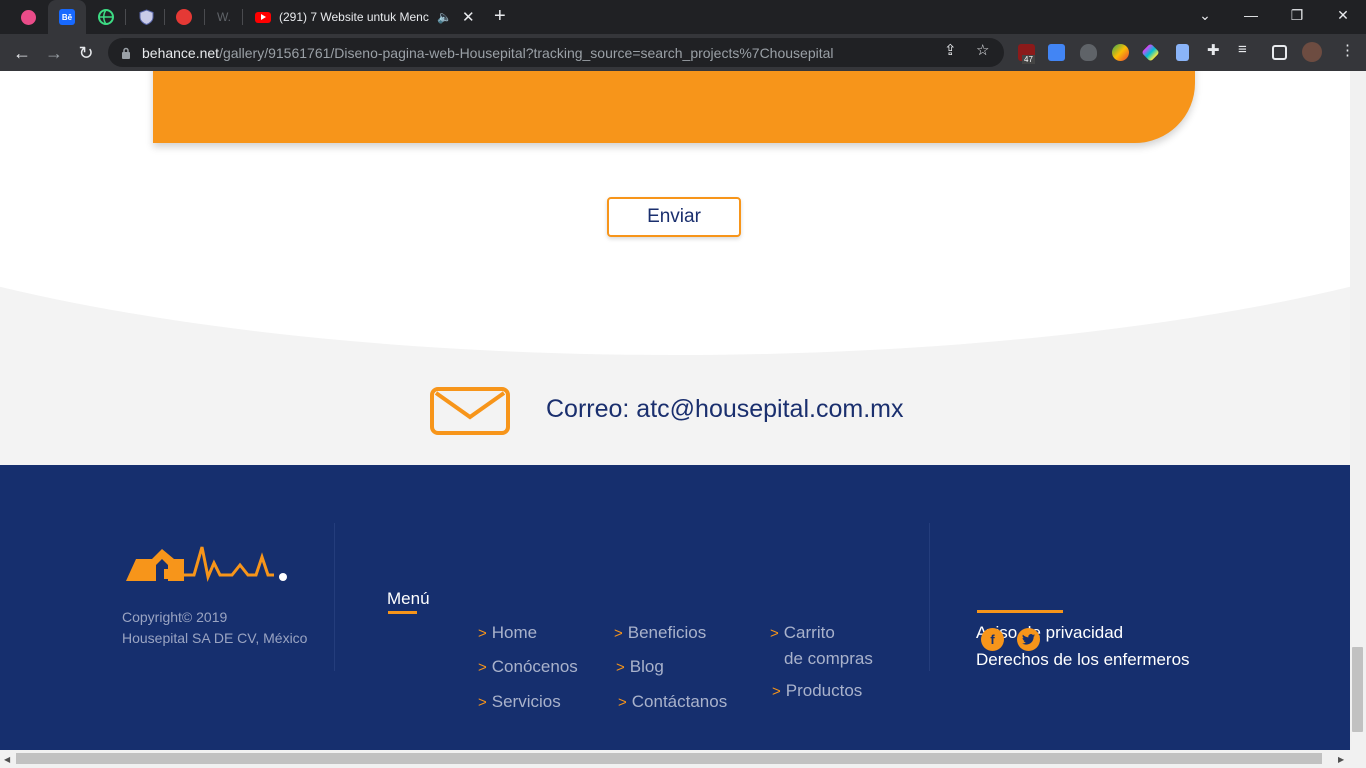  I want to click on horizontal-scroll-thumb, so click(669, 758).